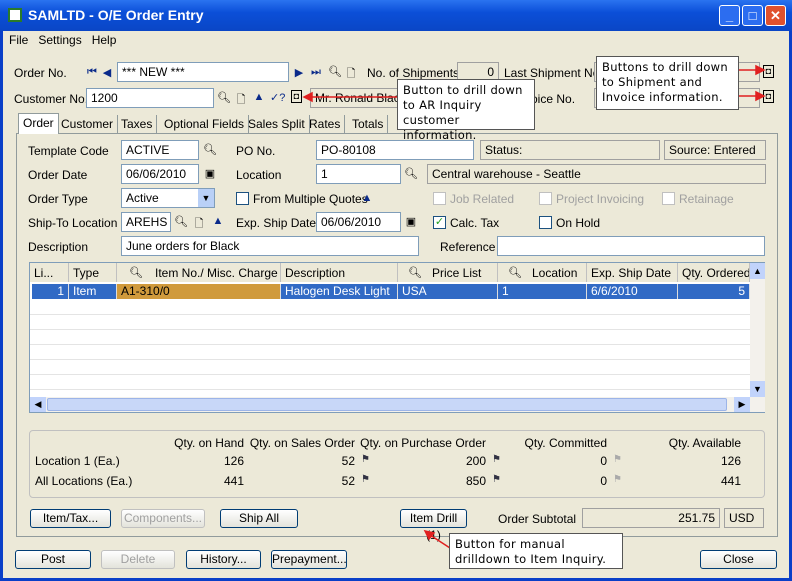 The image size is (792, 581). What do you see at coordinates (440, 541) in the screenshot?
I see `item-callout-arrow` at bounding box center [440, 541].